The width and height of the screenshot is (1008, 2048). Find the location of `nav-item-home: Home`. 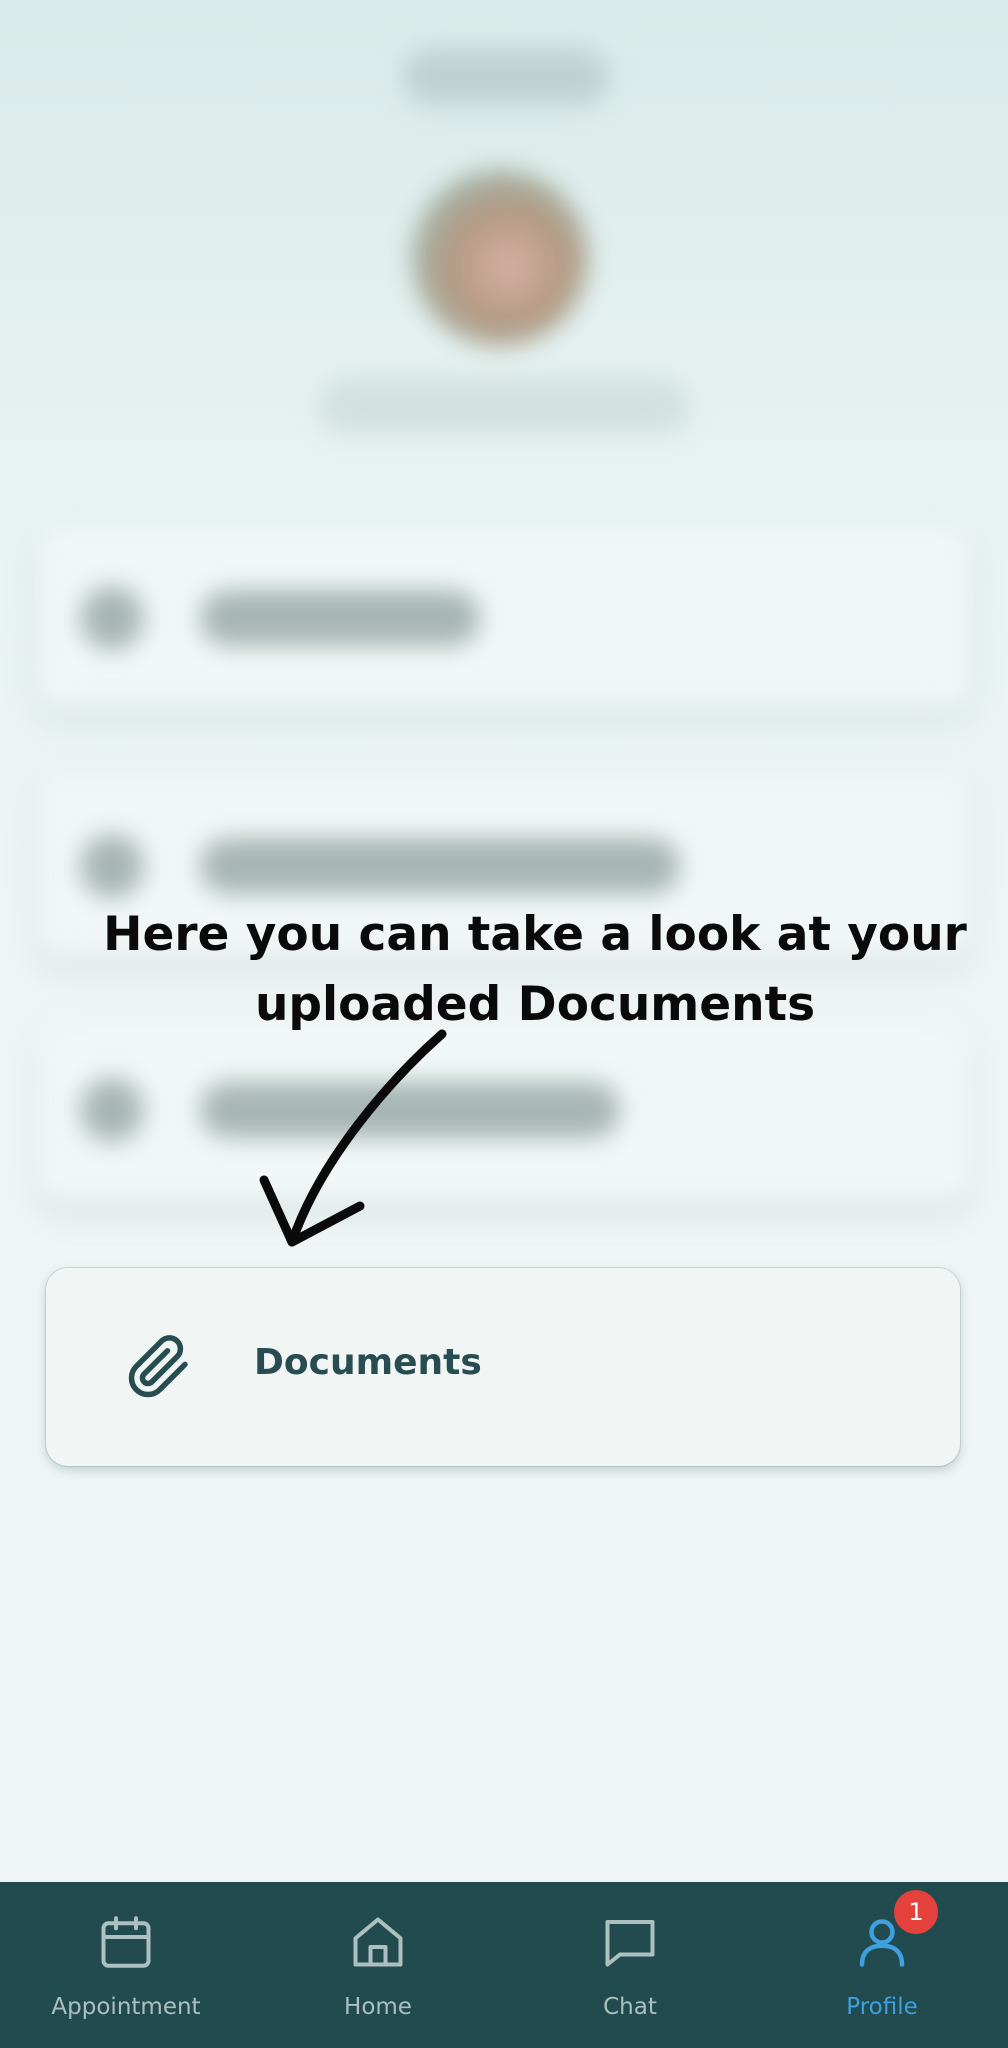

nav-item-home: Home is located at coordinates (378, 1965).